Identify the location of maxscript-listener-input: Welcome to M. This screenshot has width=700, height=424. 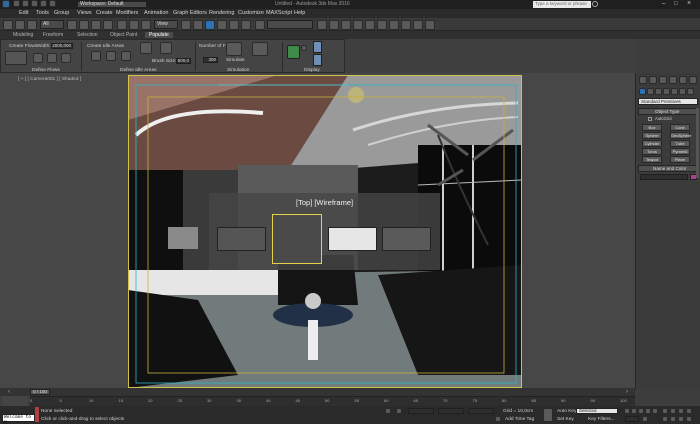
(18, 419).